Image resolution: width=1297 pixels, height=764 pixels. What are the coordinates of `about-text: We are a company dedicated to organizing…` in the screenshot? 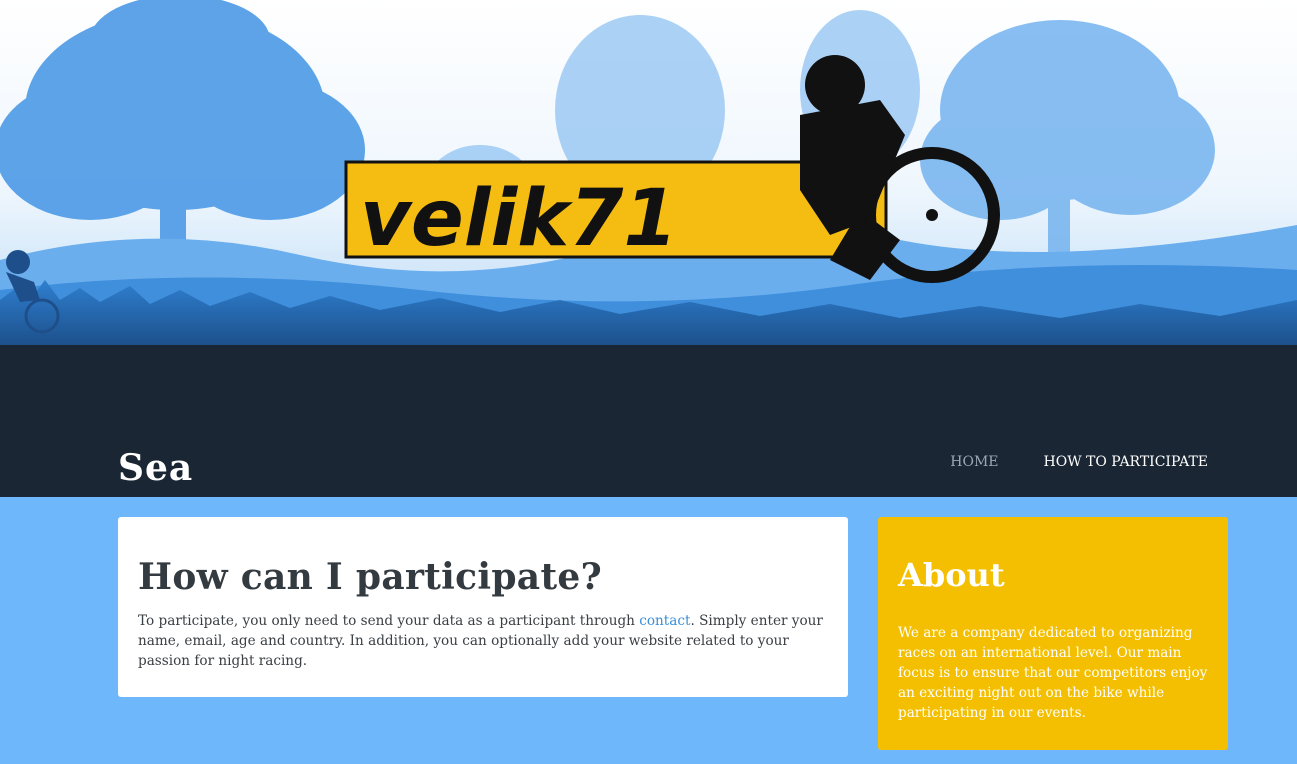 It's located at (1053, 673).